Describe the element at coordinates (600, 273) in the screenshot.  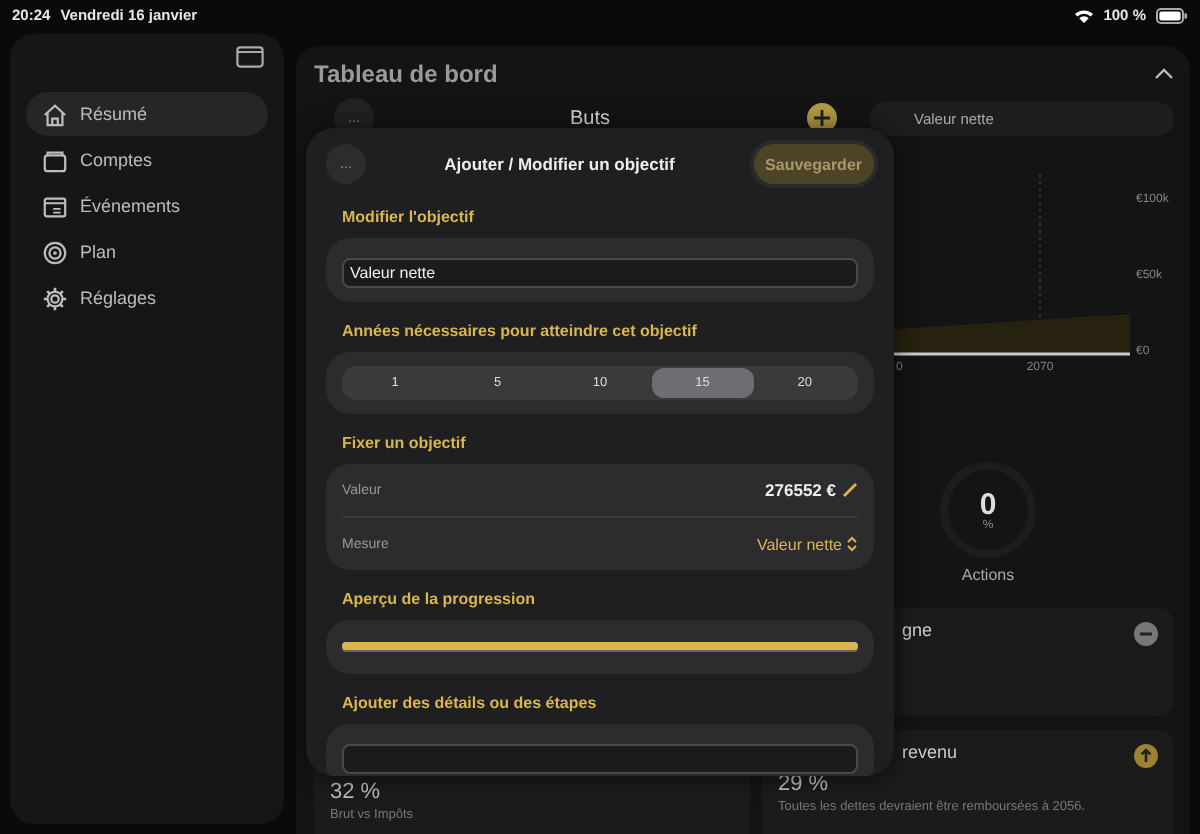
I see `input-field: Valeur nette` at that location.